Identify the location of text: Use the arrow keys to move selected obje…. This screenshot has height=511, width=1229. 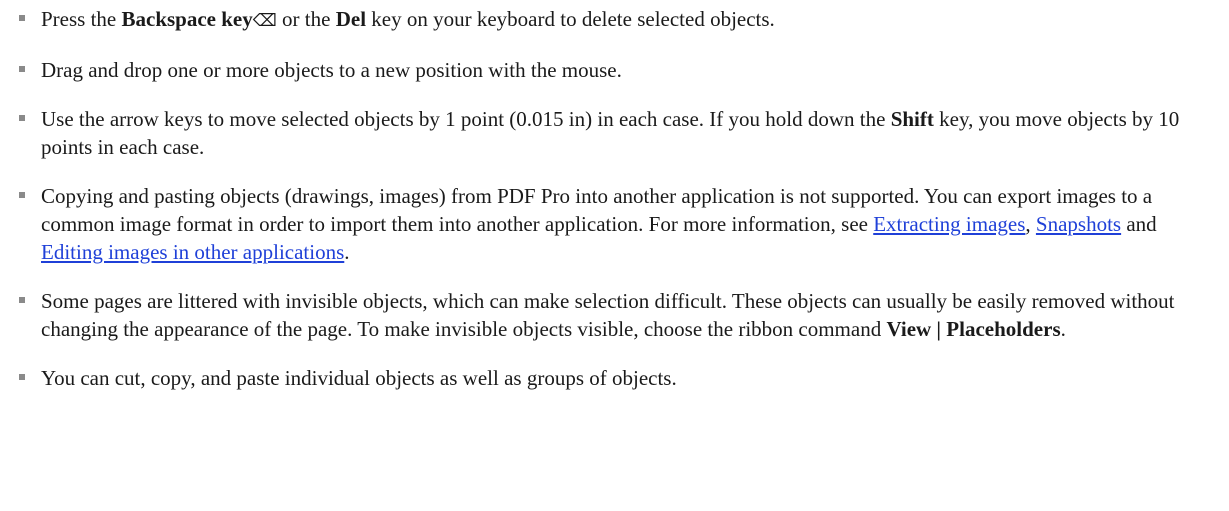
(466, 119).